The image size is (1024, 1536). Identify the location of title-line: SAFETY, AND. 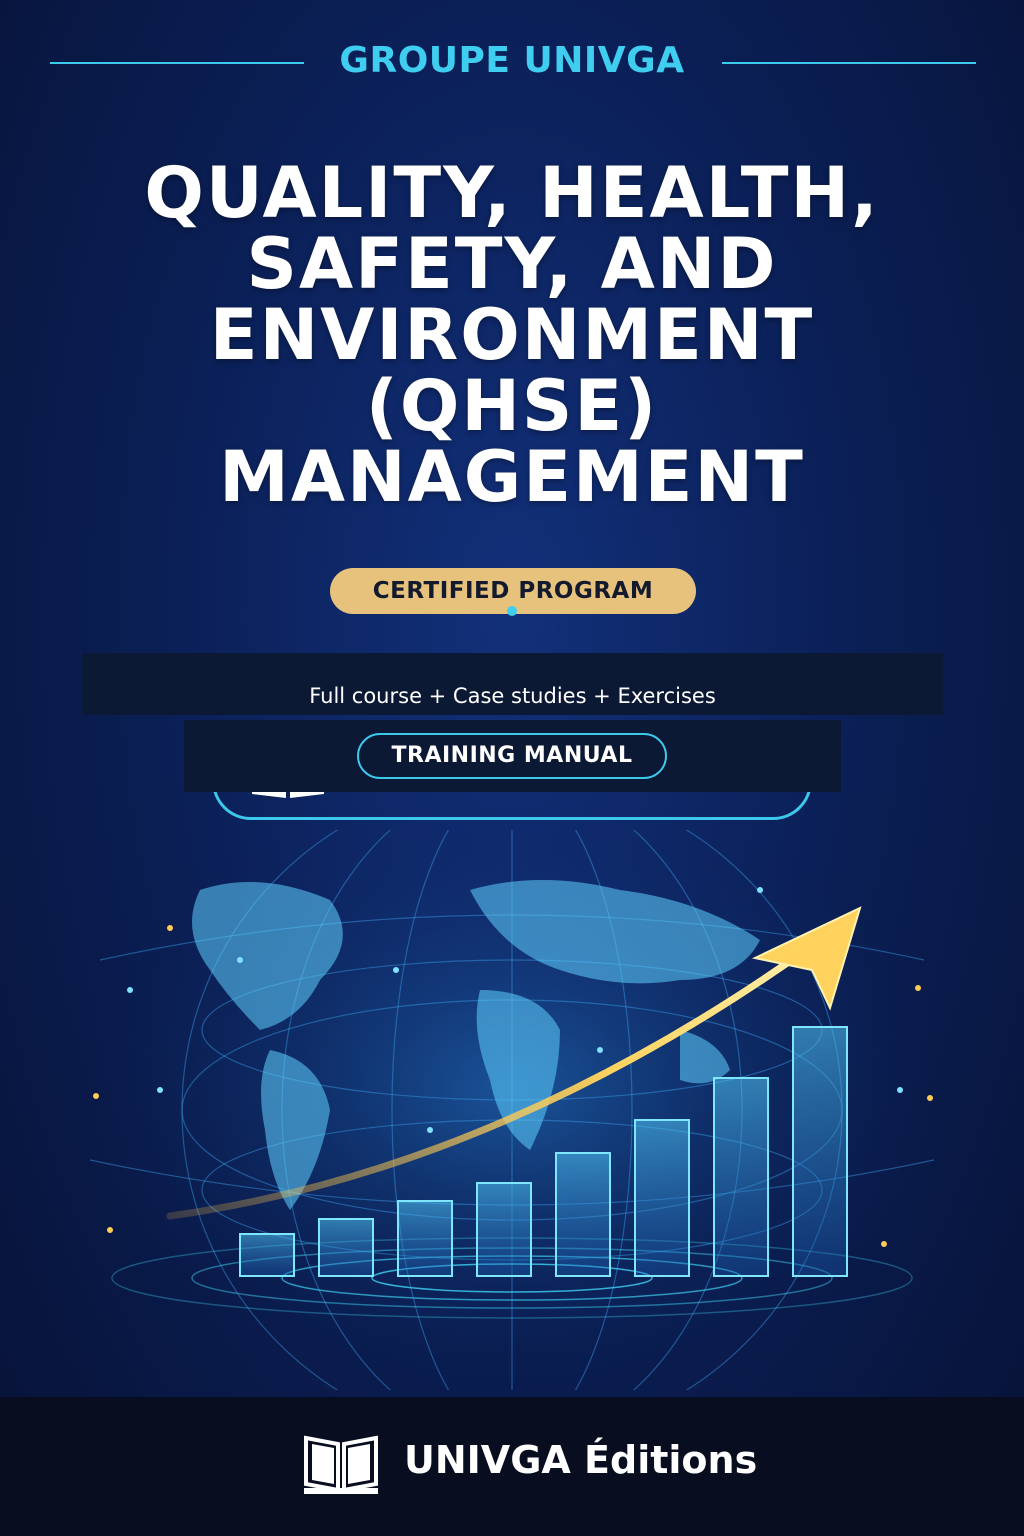
(512, 264).